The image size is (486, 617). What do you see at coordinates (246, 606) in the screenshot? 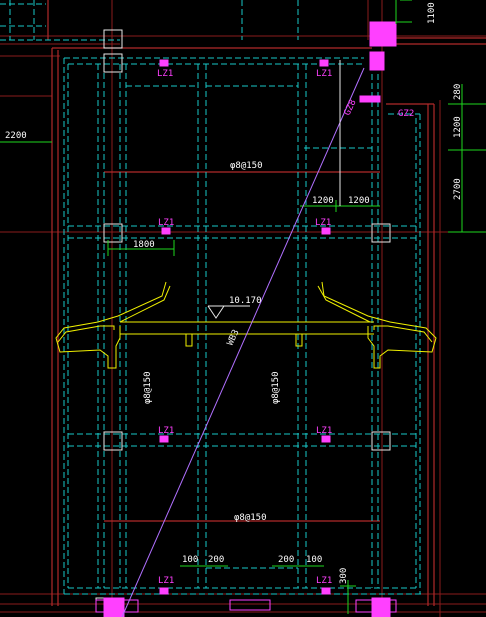
I see `magenta-outlines` at bounding box center [246, 606].